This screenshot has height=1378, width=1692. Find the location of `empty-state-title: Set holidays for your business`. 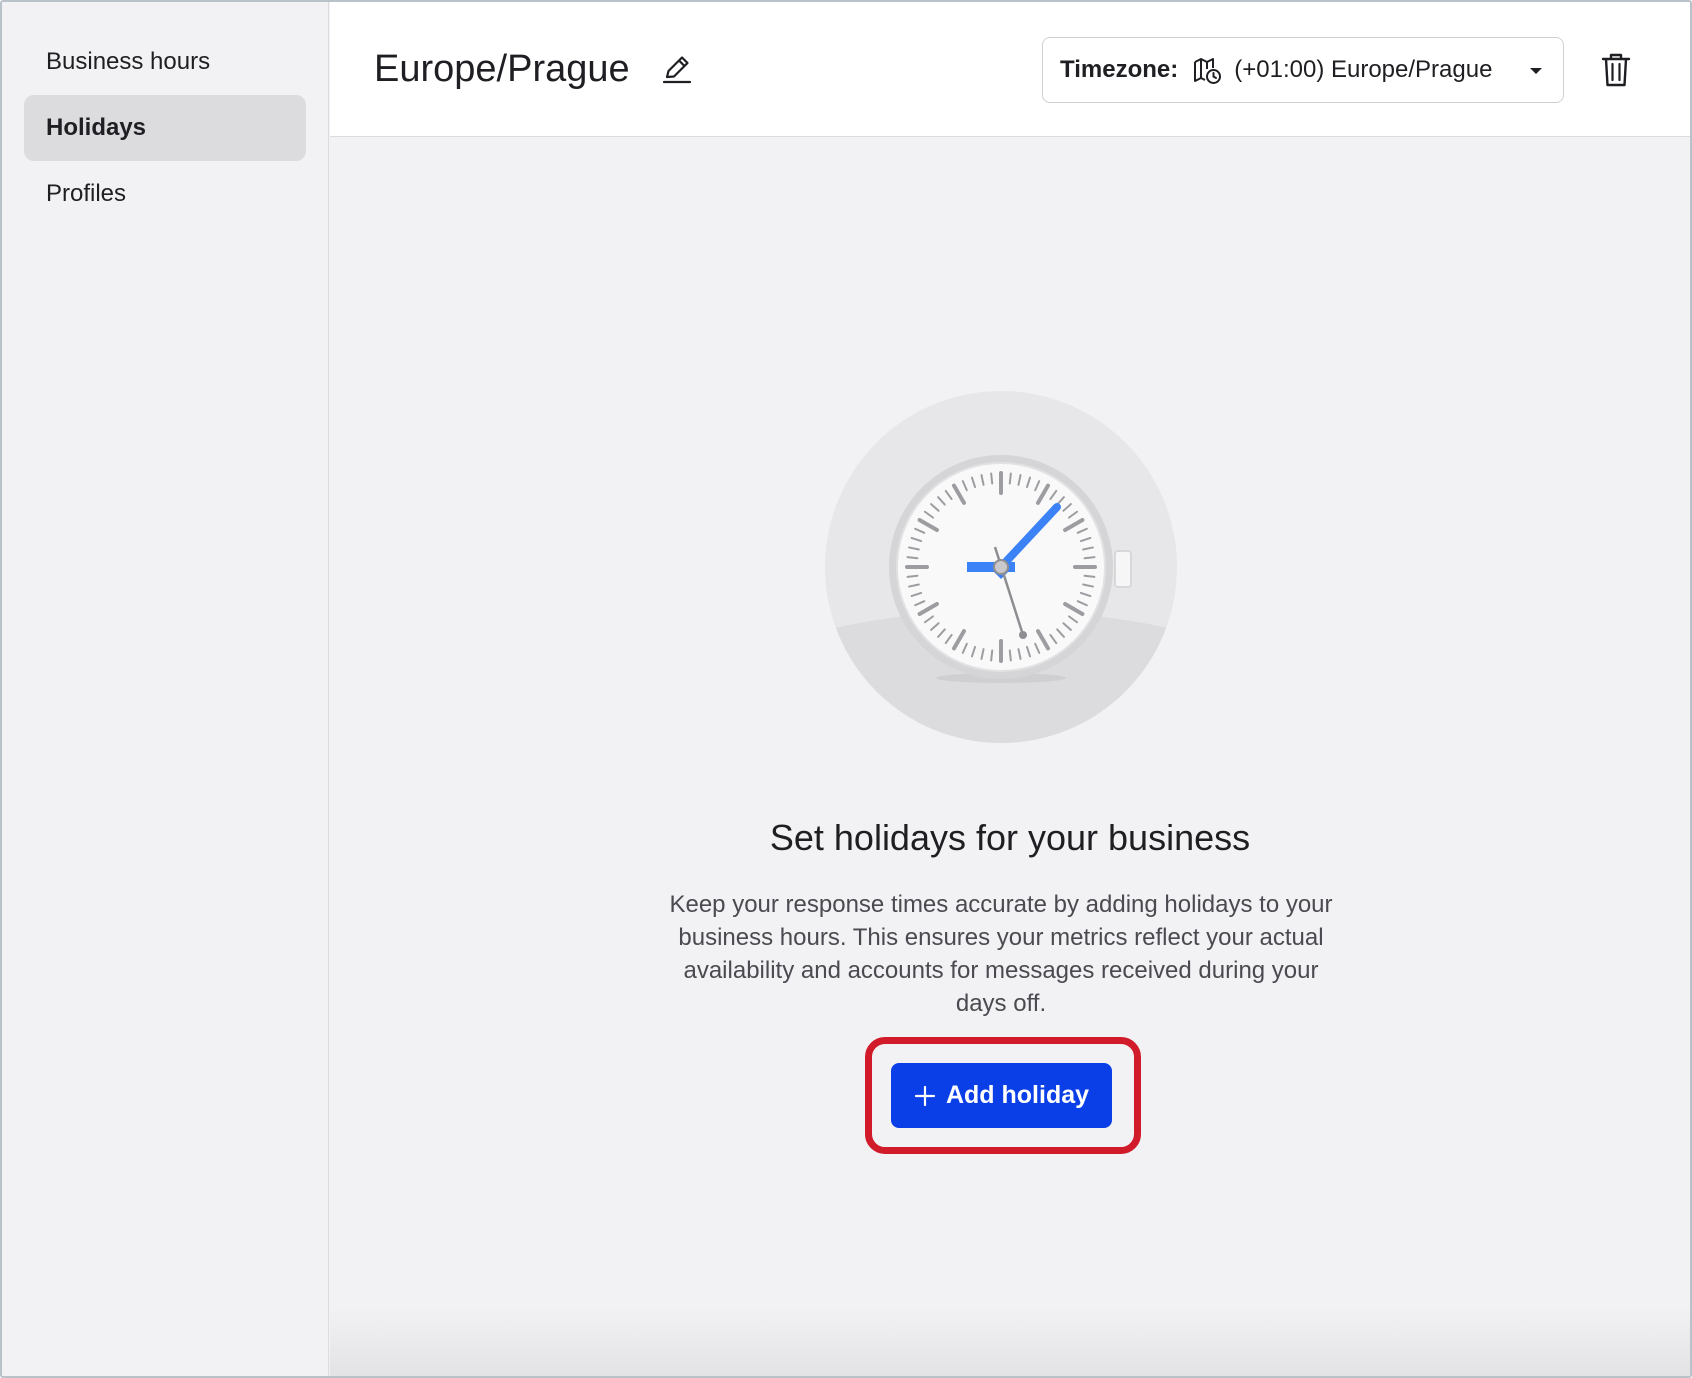

empty-state-title: Set holidays for your business is located at coordinates (1010, 837).